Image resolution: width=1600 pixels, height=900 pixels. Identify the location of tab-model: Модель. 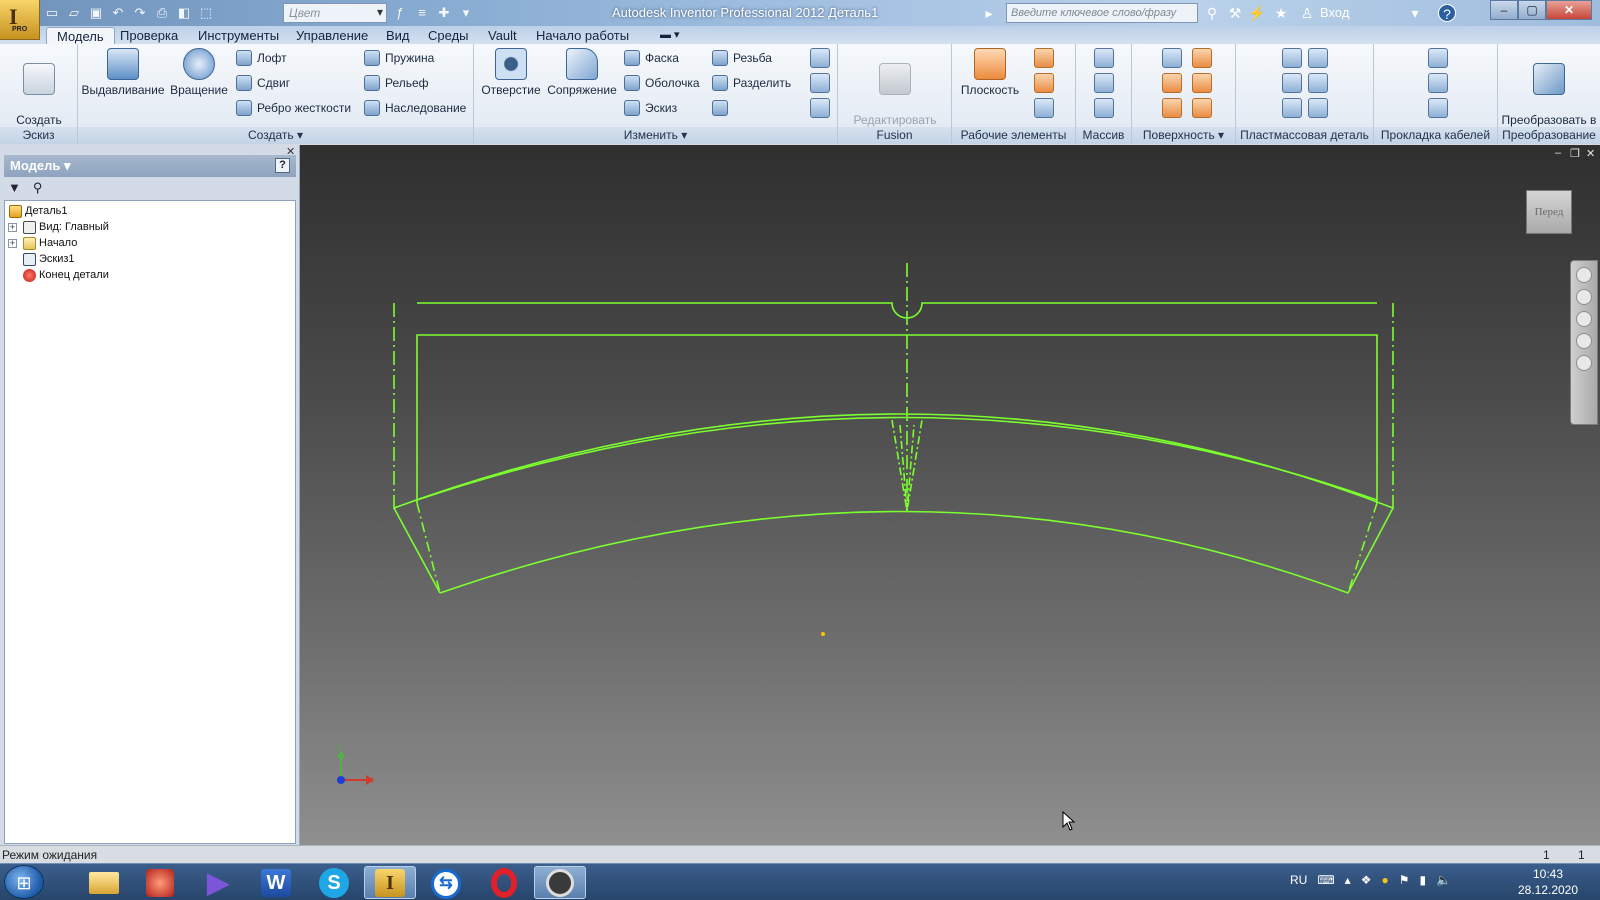
(80, 35).